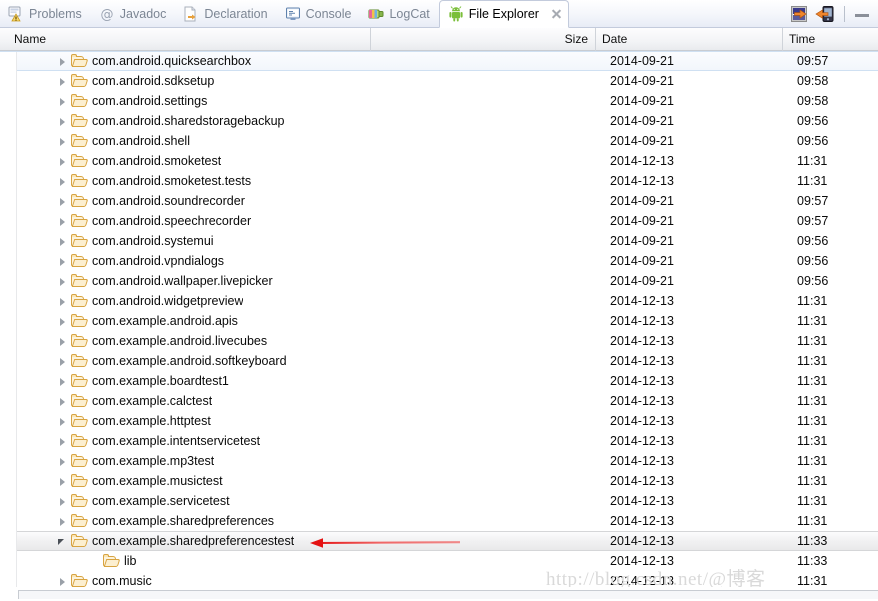 This screenshot has width=878, height=601. I want to click on table-row: com.android.settings 2014-09-21 09:58, so click(439, 101).